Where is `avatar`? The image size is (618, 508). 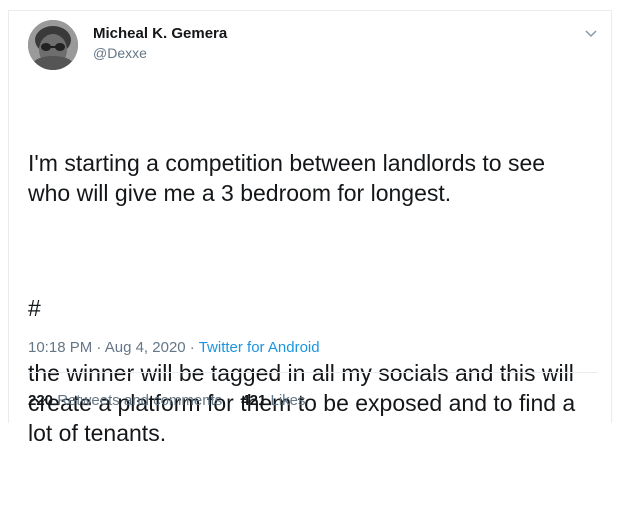
avatar is located at coordinates (53, 45).